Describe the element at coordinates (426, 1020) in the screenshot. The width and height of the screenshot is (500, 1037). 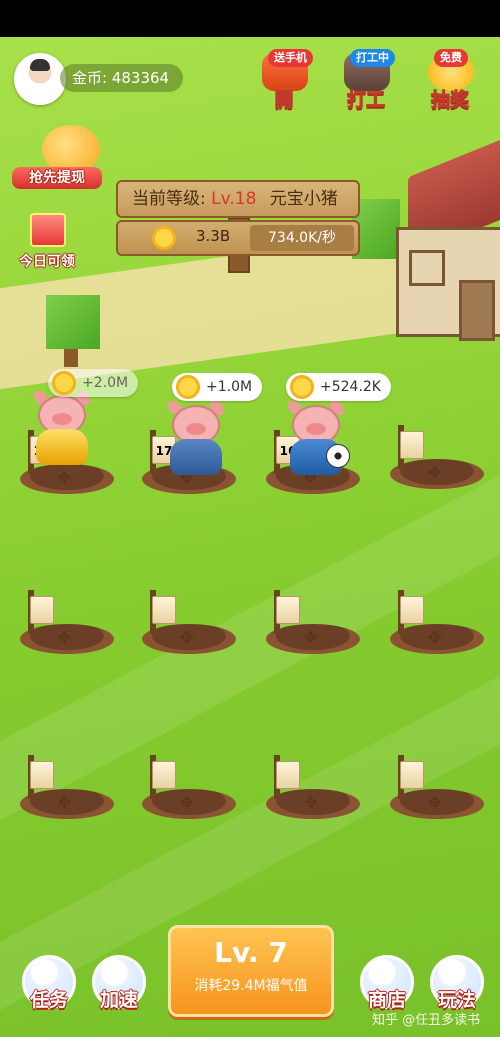
I see `watermark: 知乎 @任丑多读书` at that location.